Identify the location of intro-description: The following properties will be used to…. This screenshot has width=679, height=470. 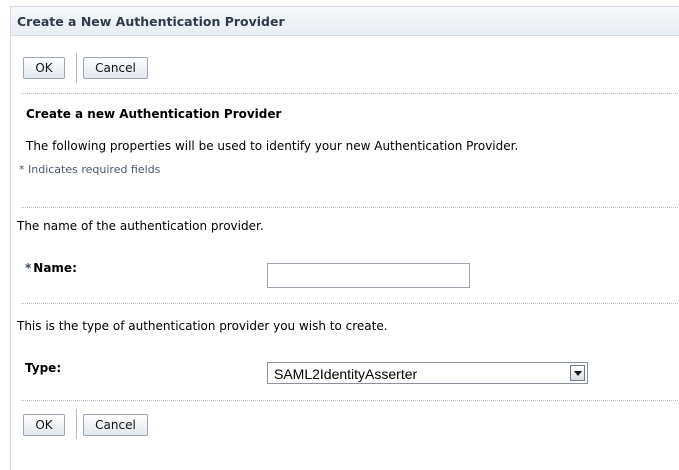
(272, 146).